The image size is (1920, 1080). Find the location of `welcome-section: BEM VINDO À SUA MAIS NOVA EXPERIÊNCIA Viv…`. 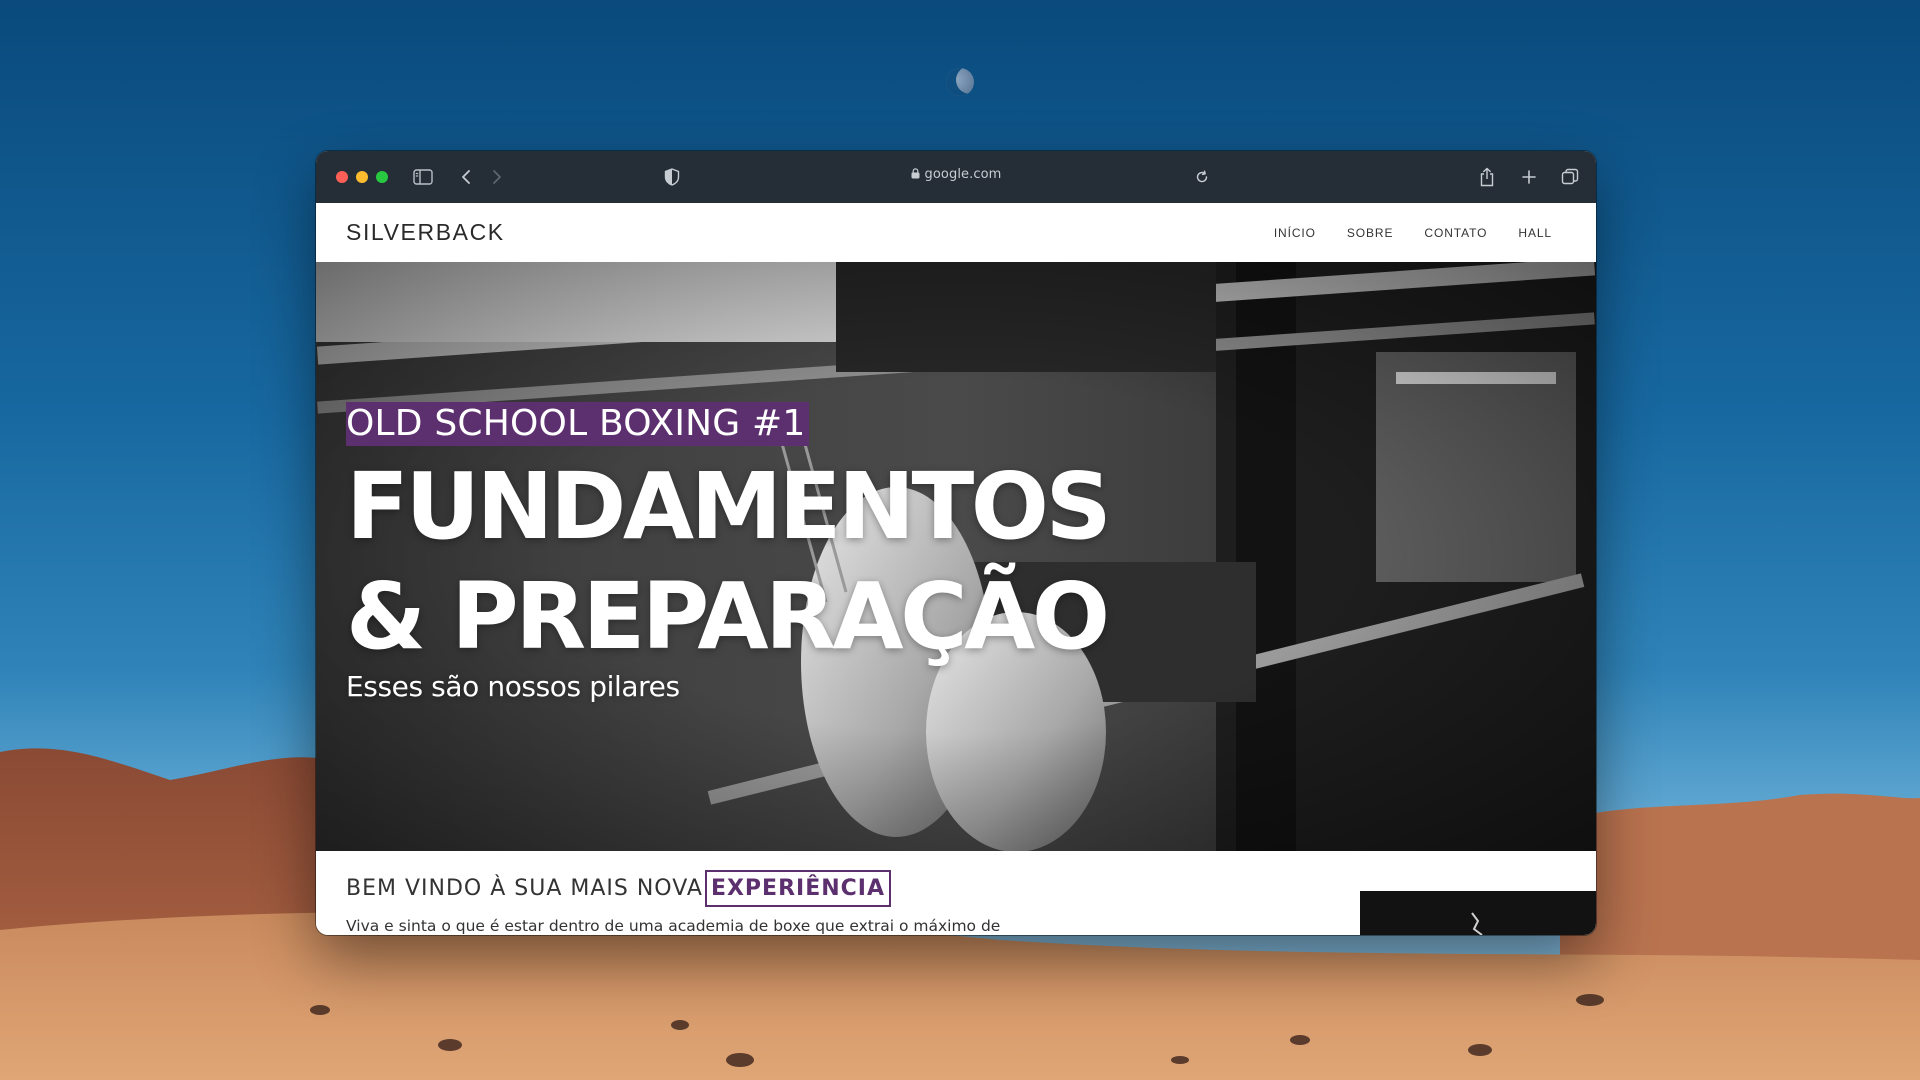

welcome-section: BEM VINDO À SUA MAIS NOVA EXPERIÊNCIA Viv… is located at coordinates (956, 893).